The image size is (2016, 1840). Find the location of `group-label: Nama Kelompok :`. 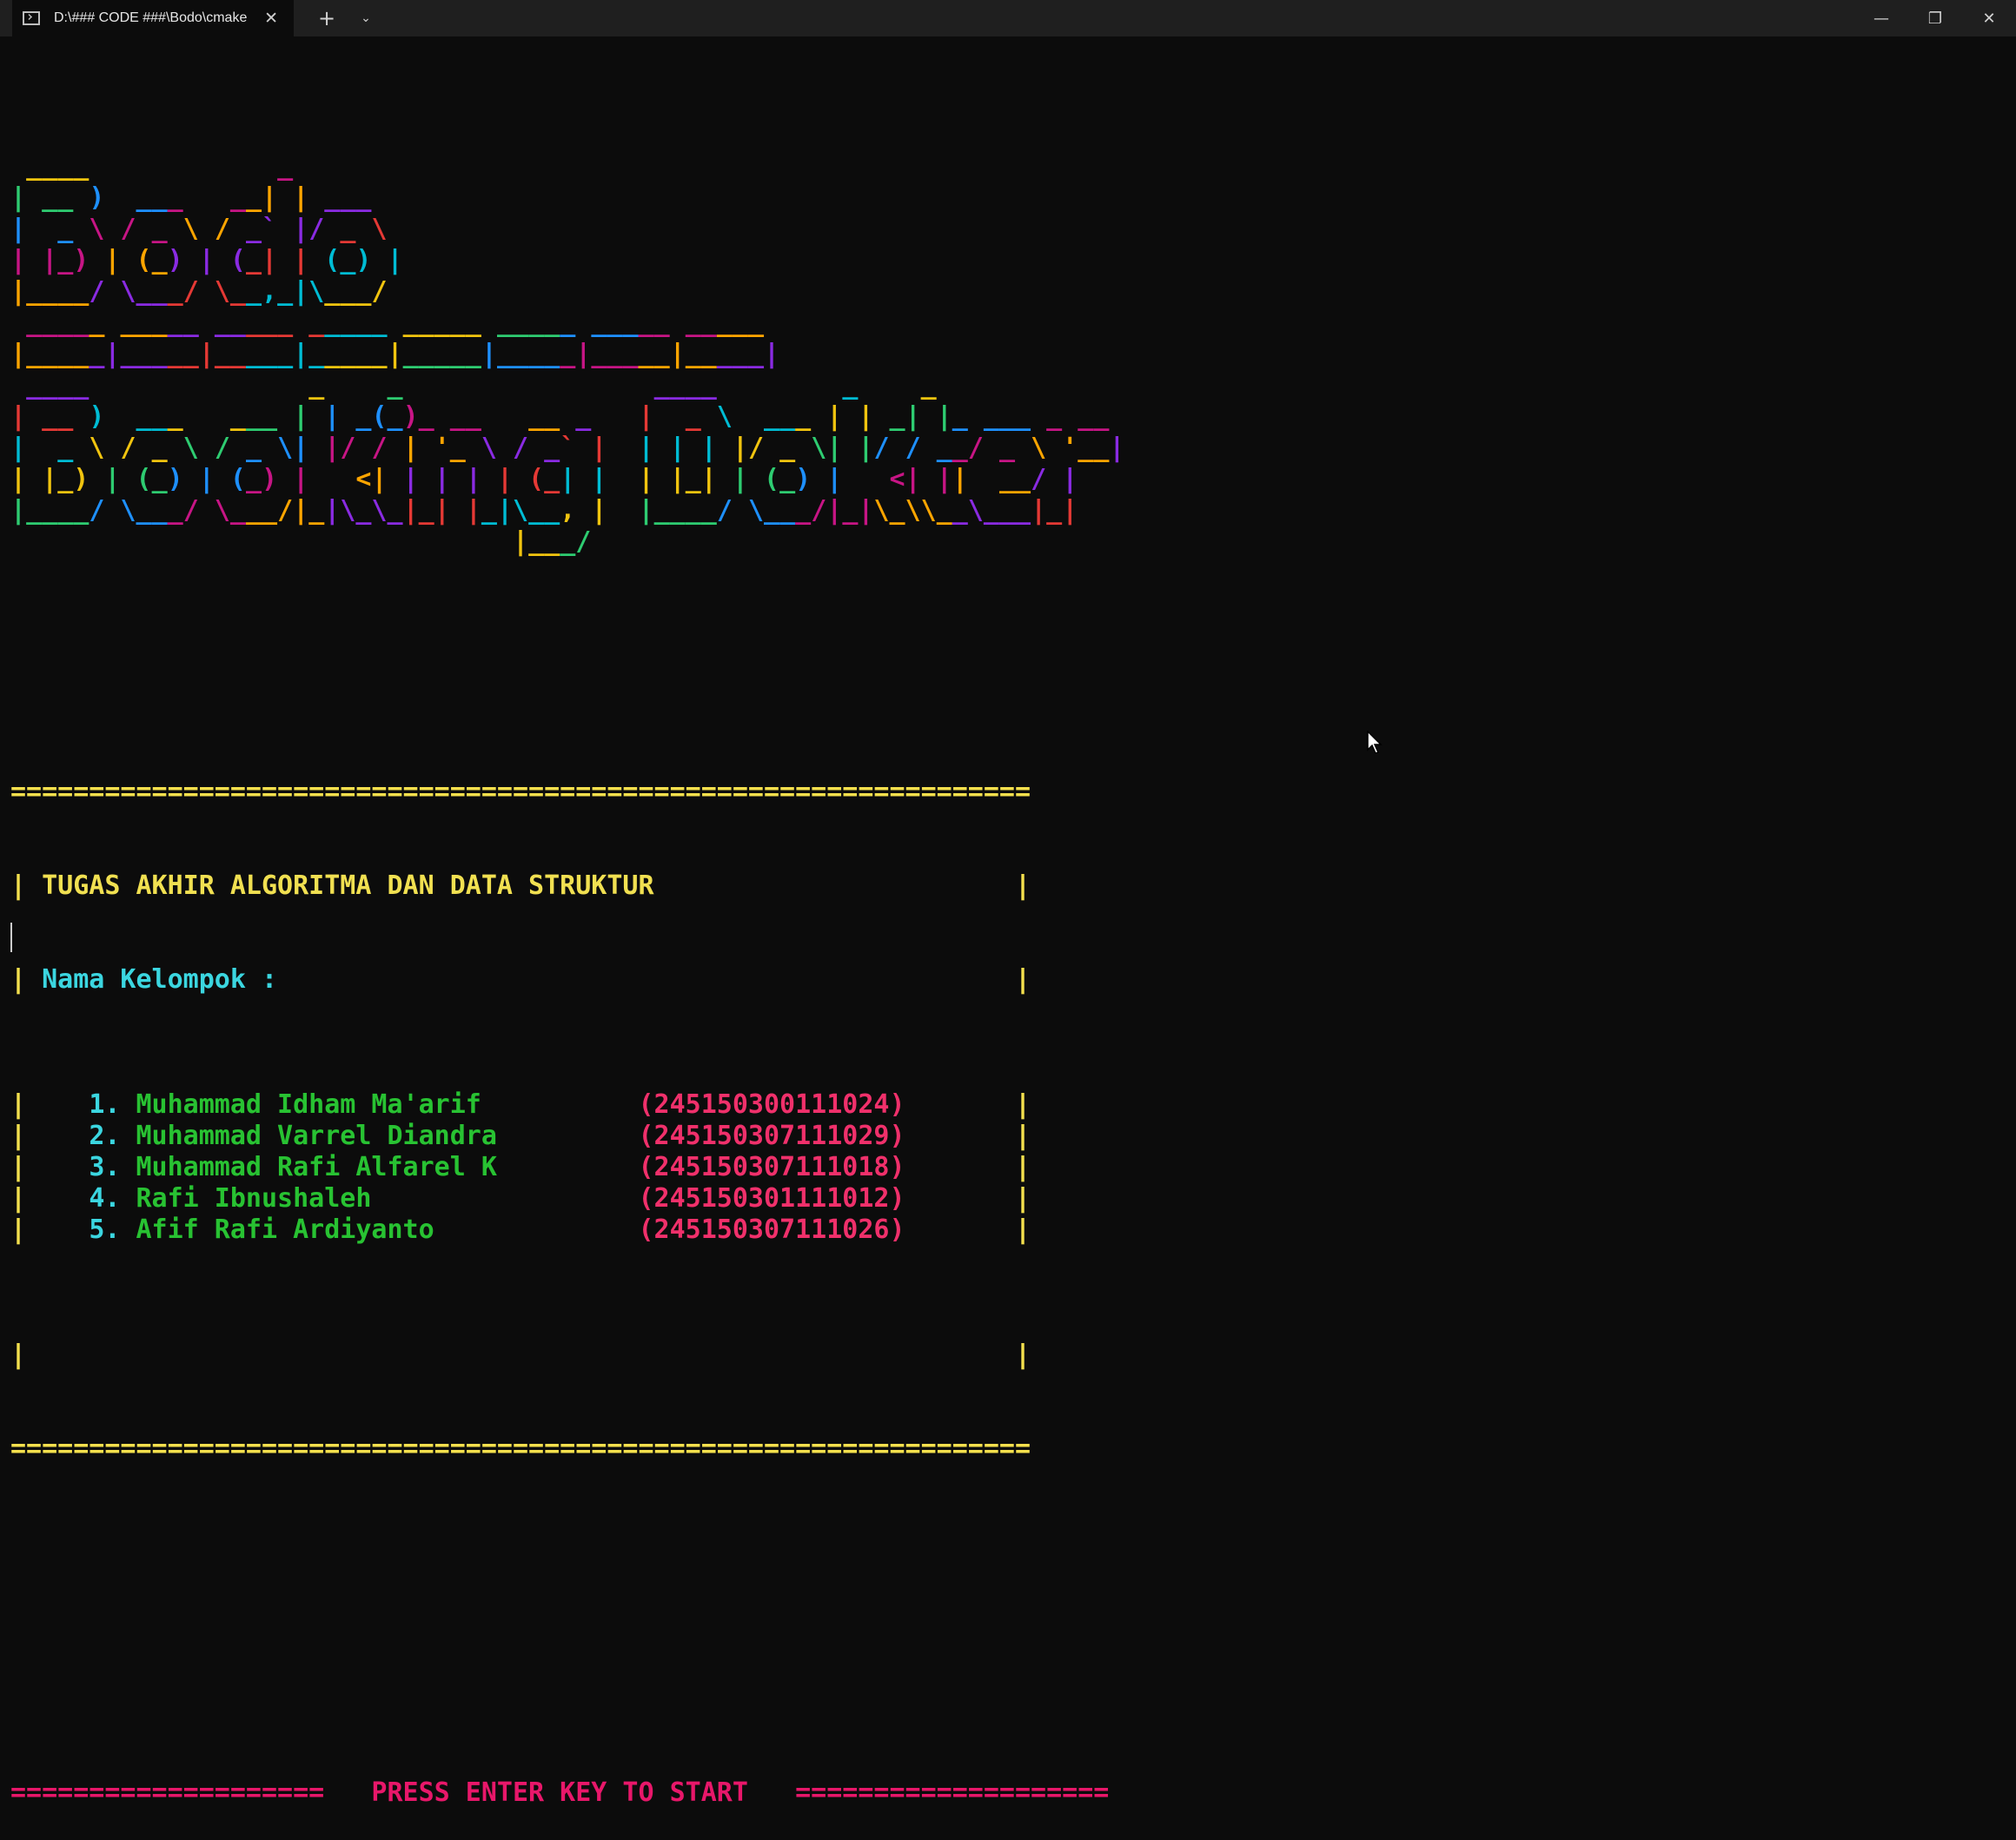

group-label: Nama Kelompok : is located at coordinates (160, 980).